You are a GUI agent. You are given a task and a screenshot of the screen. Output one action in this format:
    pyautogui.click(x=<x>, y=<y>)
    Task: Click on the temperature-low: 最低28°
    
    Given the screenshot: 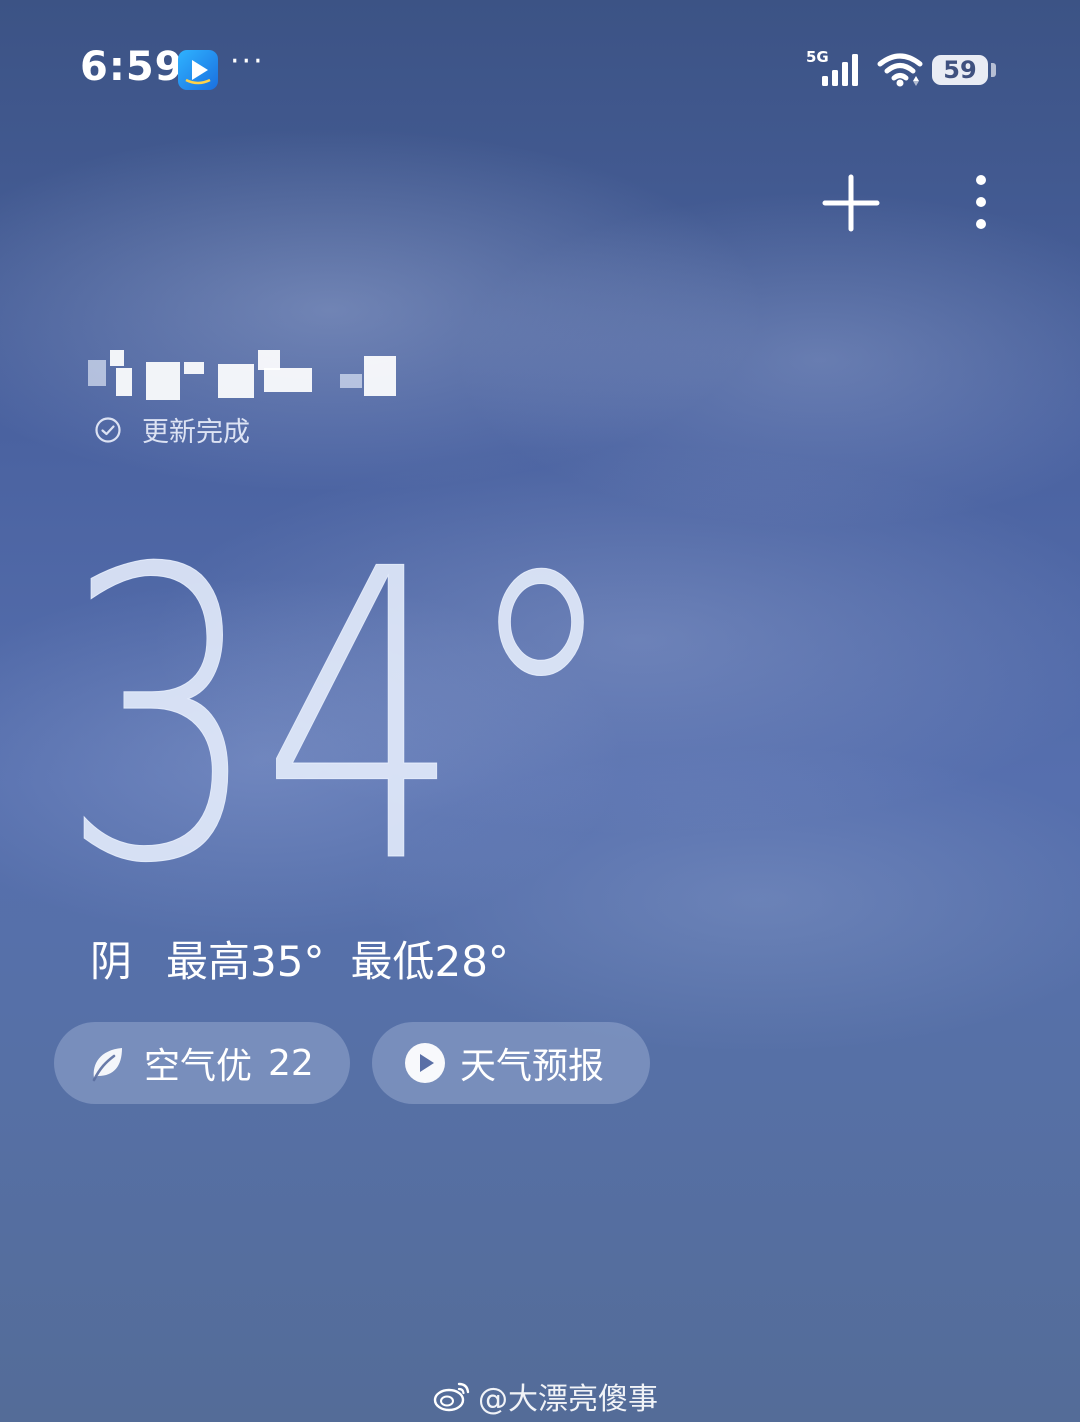 What is the action you would take?
    pyautogui.click(x=429, y=961)
    